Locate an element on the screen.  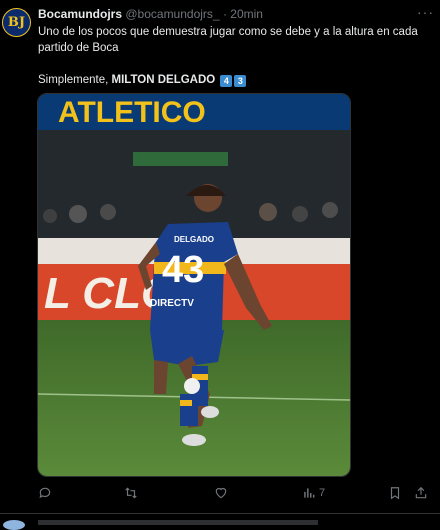
football is located at coordinates (192, 386).